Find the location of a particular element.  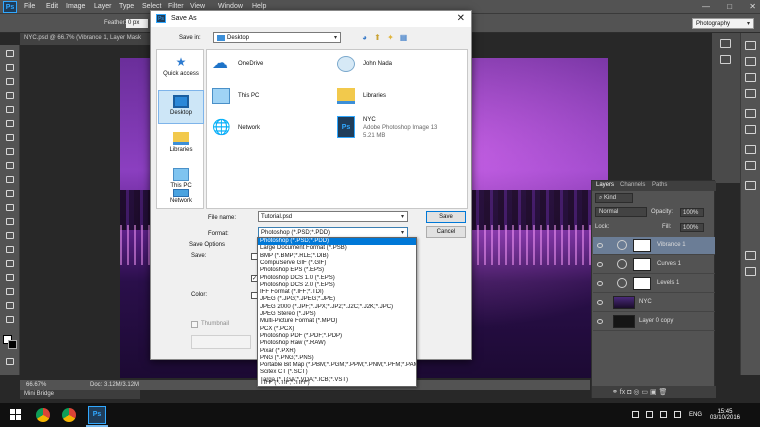

character-panel-icon is located at coordinates (750, 149).